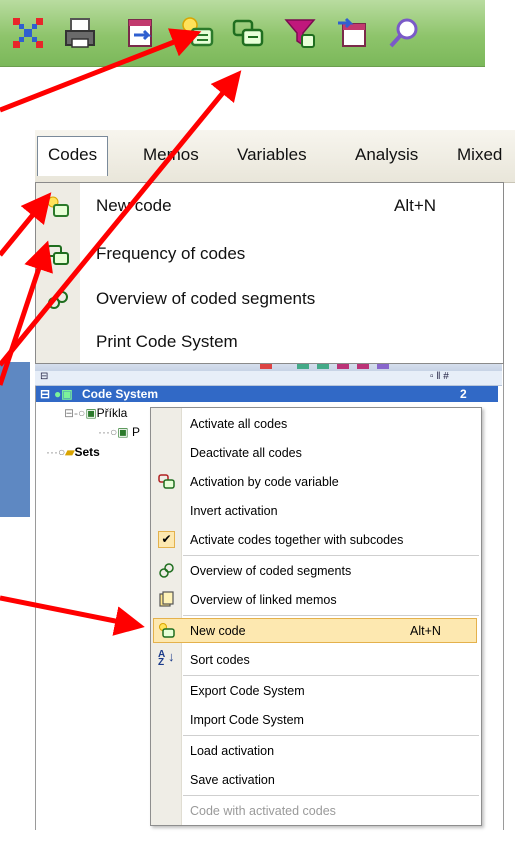 This screenshot has height=850, width=515. What do you see at coordinates (404, 33) in the screenshot?
I see `search-icon` at bounding box center [404, 33].